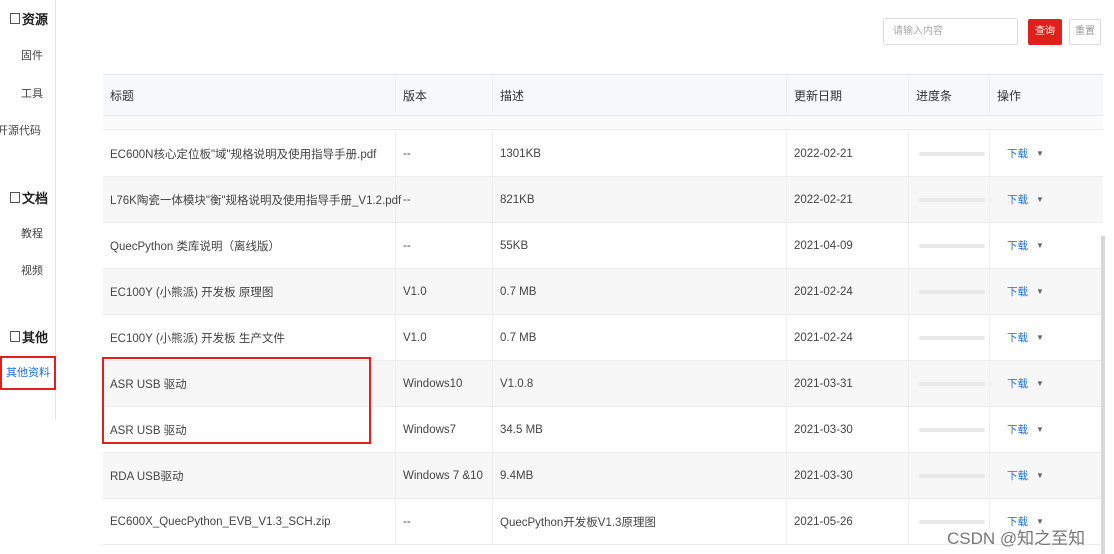 The width and height of the screenshot is (1114, 554). Describe the element at coordinates (32, 93) in the screenshot. I see `sidebar-item-tools: 工具` at that location.